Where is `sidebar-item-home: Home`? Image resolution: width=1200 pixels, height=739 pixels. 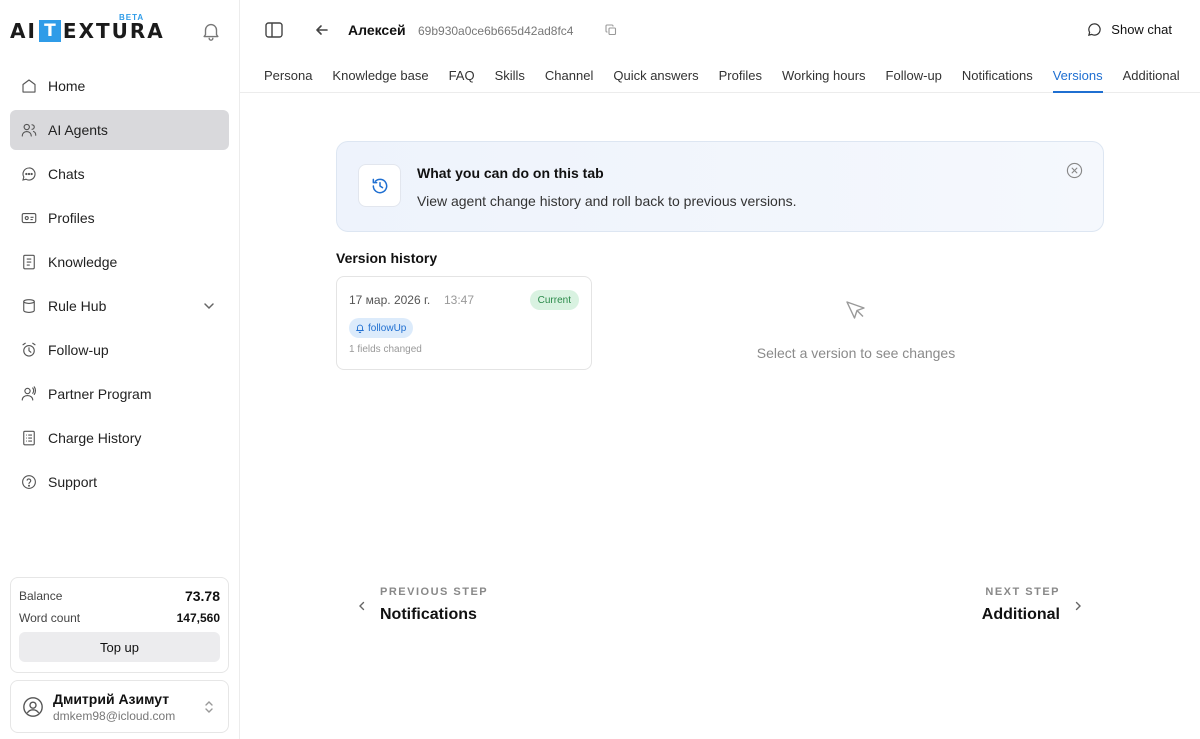 sidebar-item-home: Home is located at coordinates (119, 86).